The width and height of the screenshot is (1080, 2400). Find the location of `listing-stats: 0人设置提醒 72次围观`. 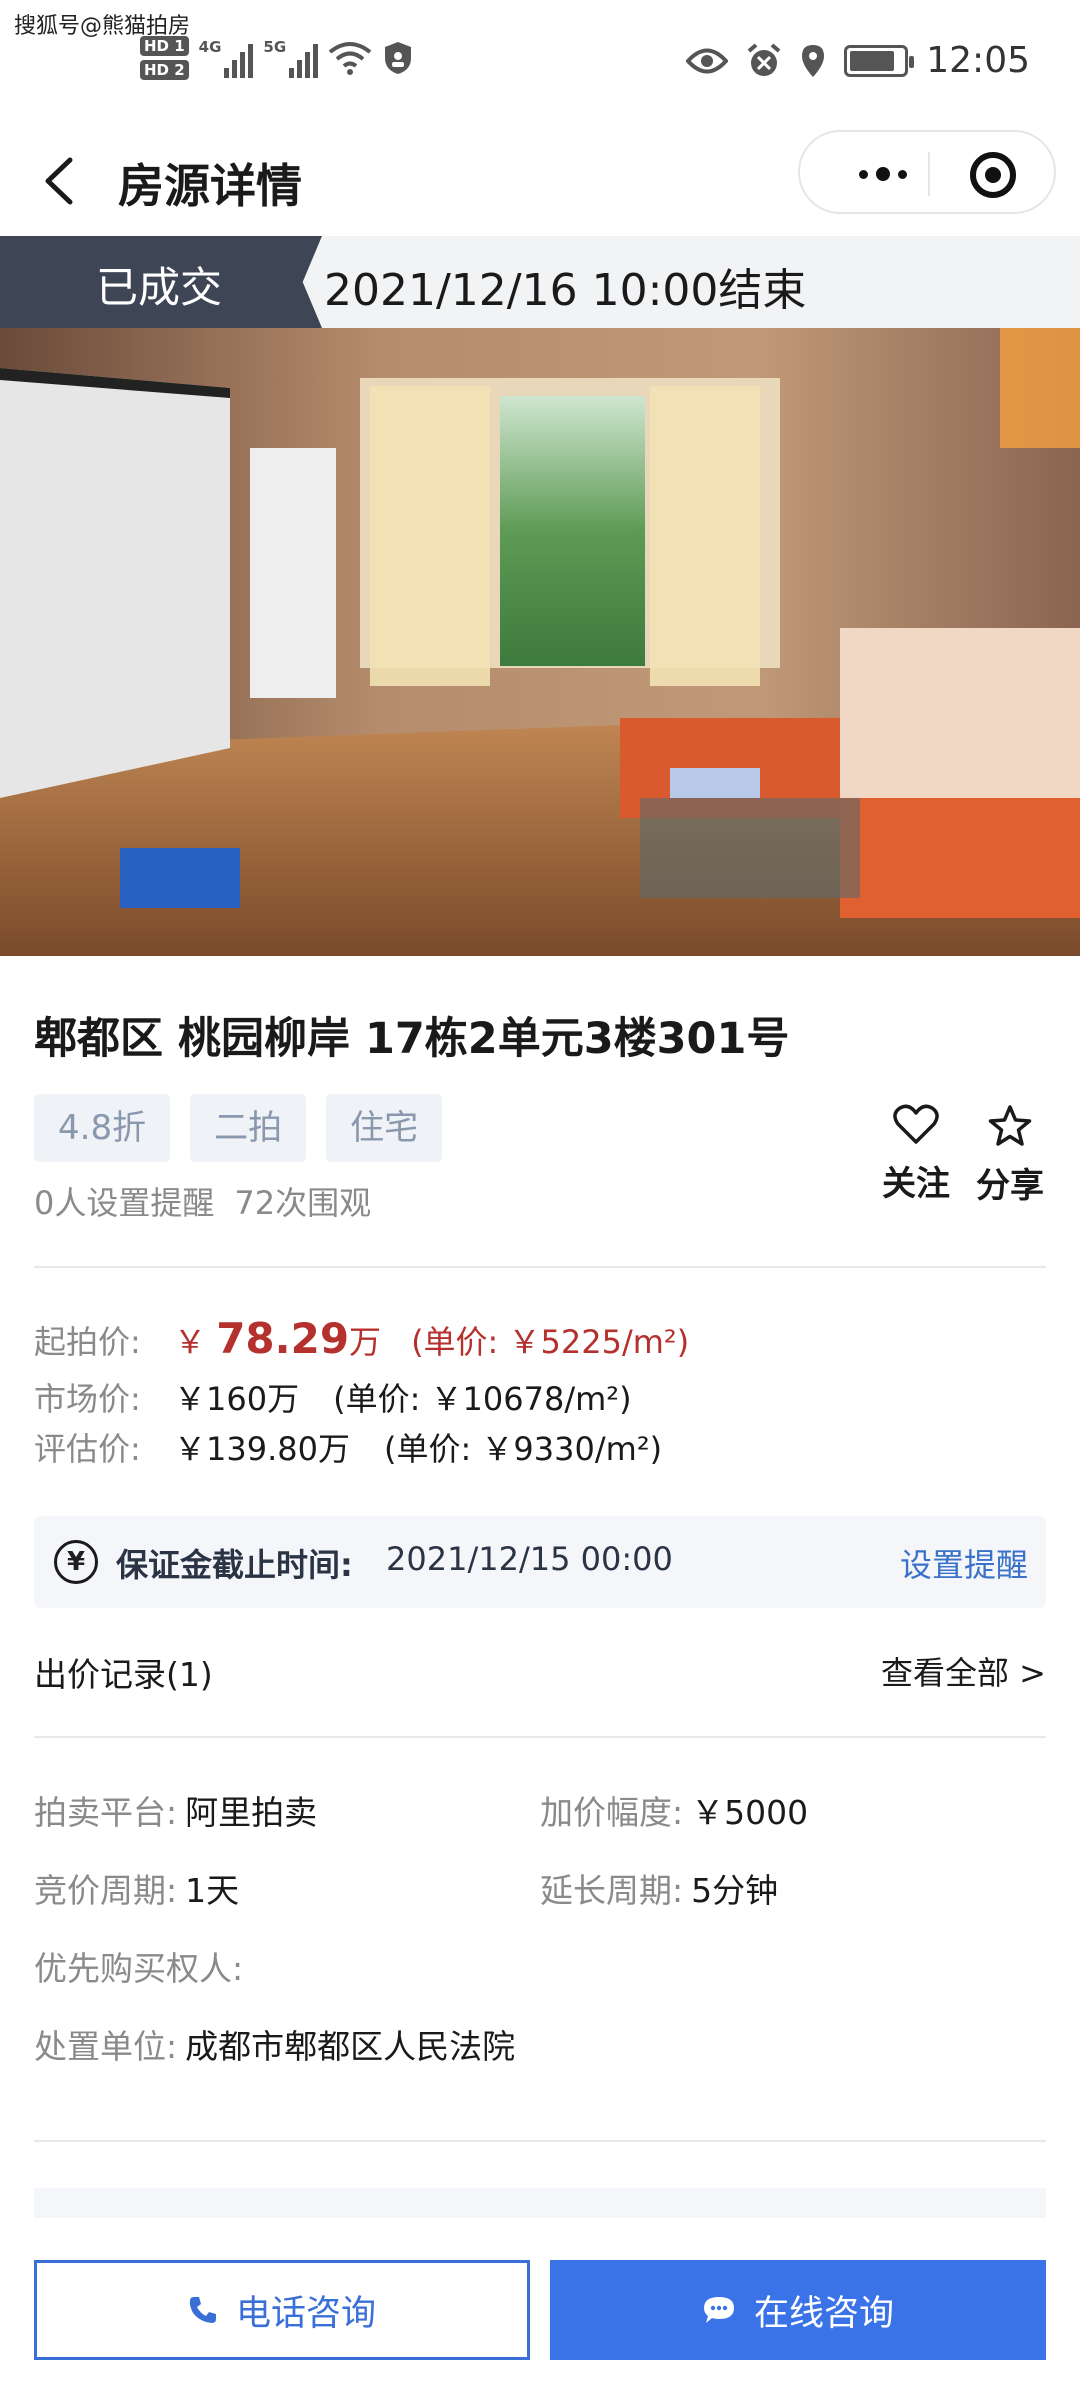

listing-stats: 0人设置提醒 72次围观 is located at coordinates (202, 1201).